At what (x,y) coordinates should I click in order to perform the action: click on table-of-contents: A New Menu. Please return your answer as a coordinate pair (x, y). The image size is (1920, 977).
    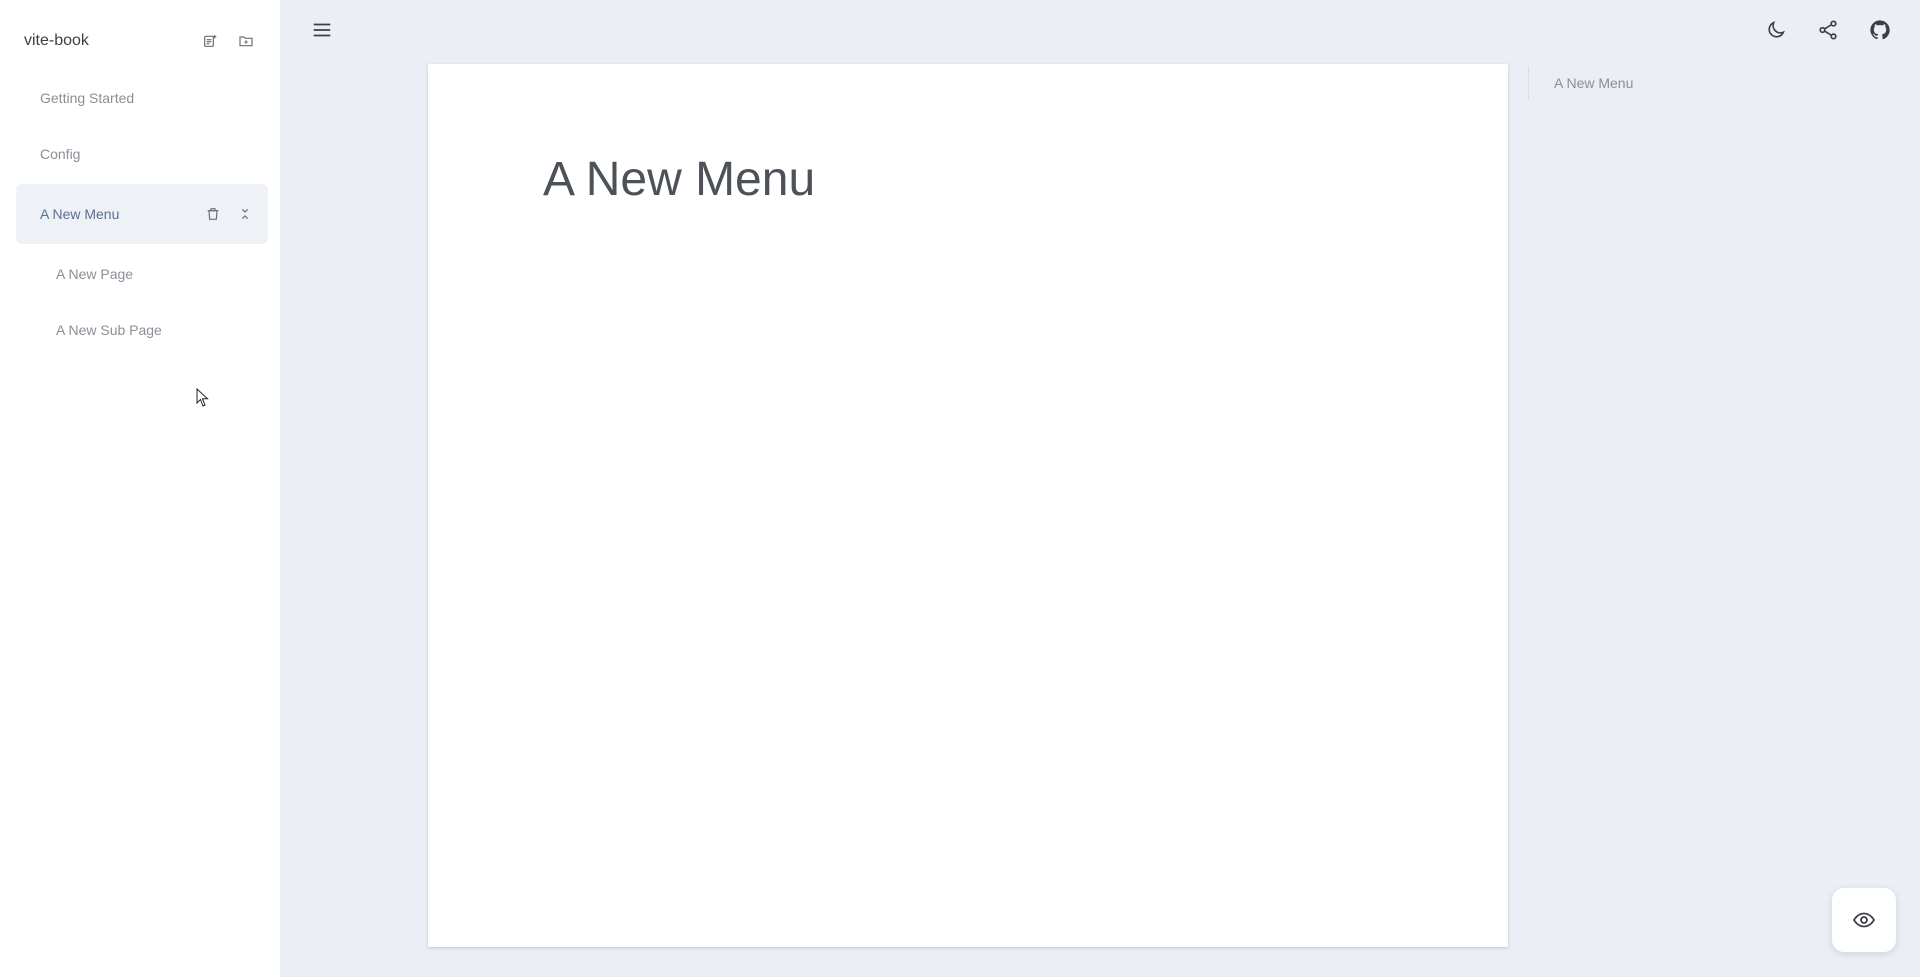
    Looking at the image, I should click on (1580, 83).